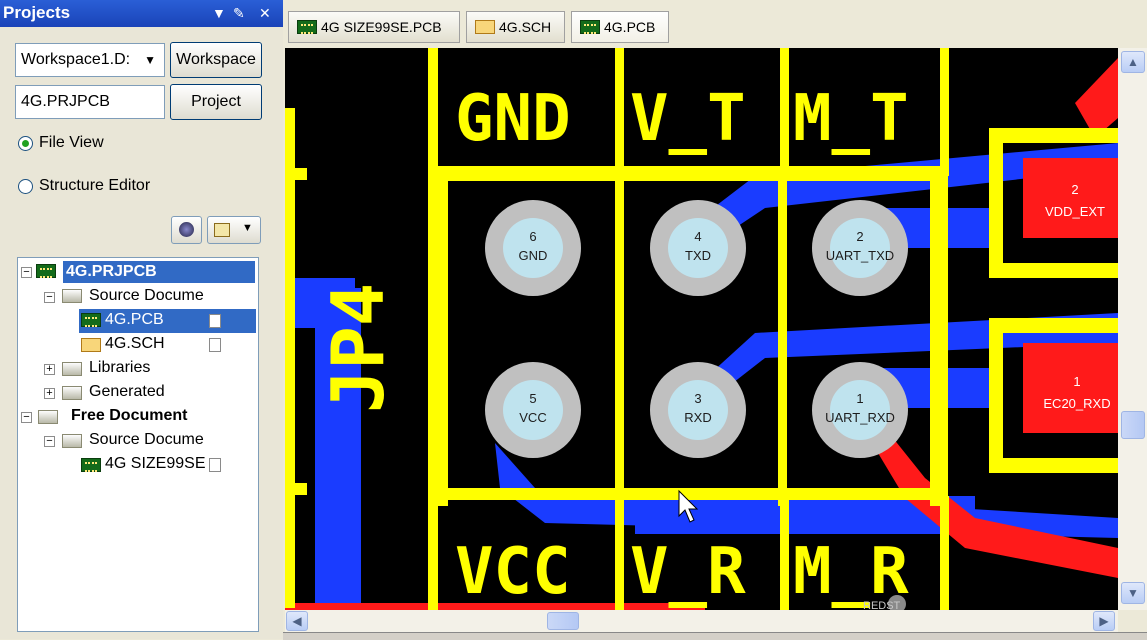 The width and height of the screenshot is (1147, 640). What do you see at coordinates (1076, 381) in the screenshot?
I see `pad-number: 1` at bounding box center [1076, 381].